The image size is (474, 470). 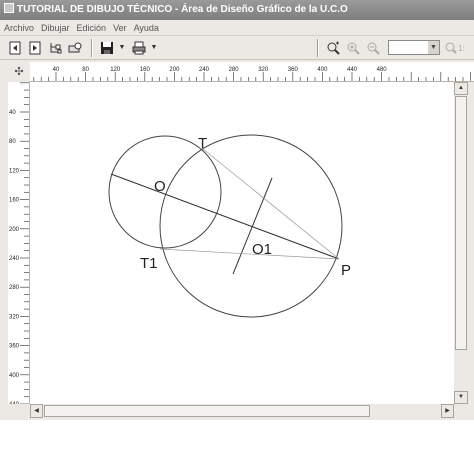 I want to click on vertical-ruler: 40 80 120 160 200 240 280 320 360 400 440, so click(x=19, y=245).